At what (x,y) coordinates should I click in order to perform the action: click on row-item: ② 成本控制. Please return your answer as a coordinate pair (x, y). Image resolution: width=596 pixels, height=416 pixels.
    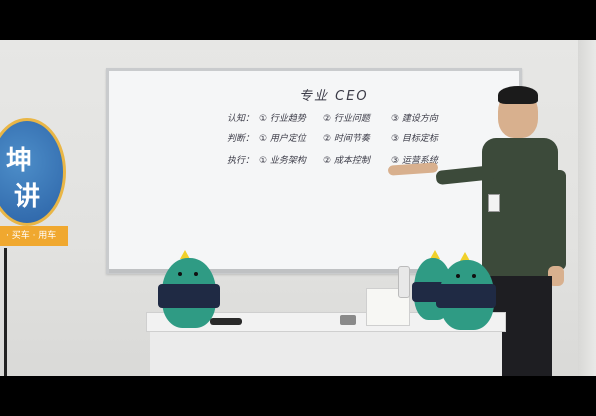
    Looking at the image, I should click on (346, 161).